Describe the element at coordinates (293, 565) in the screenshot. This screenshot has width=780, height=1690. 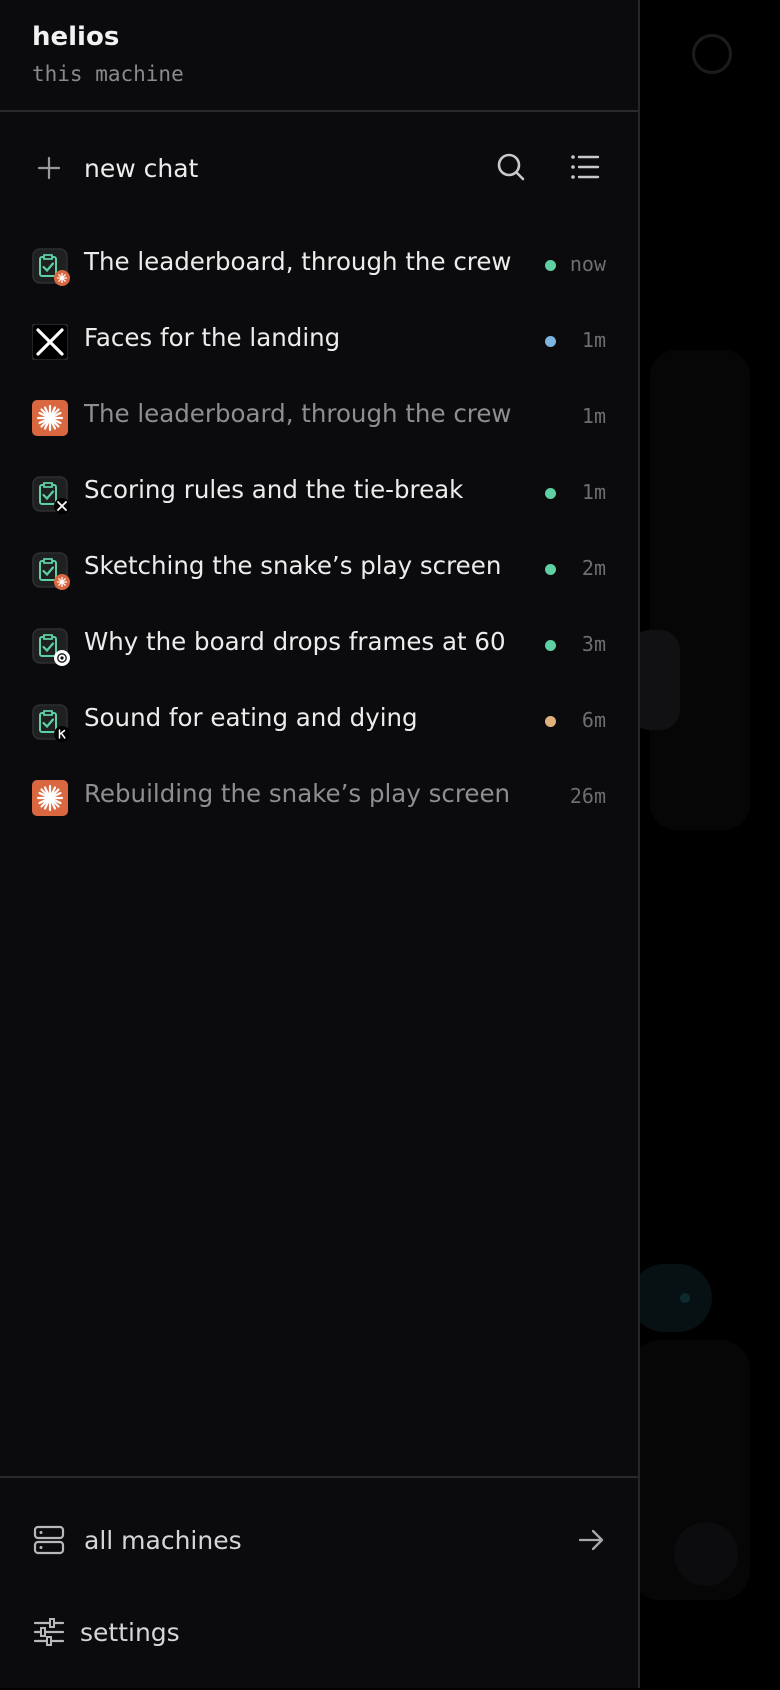
I see `chat-title: Sketching the snake’s play screen` at that location.